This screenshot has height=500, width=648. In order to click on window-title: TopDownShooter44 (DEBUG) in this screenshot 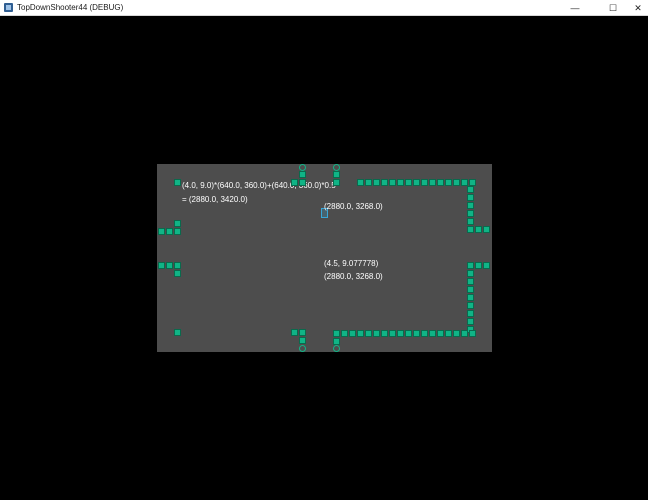, I will do `click(70, 7)`.